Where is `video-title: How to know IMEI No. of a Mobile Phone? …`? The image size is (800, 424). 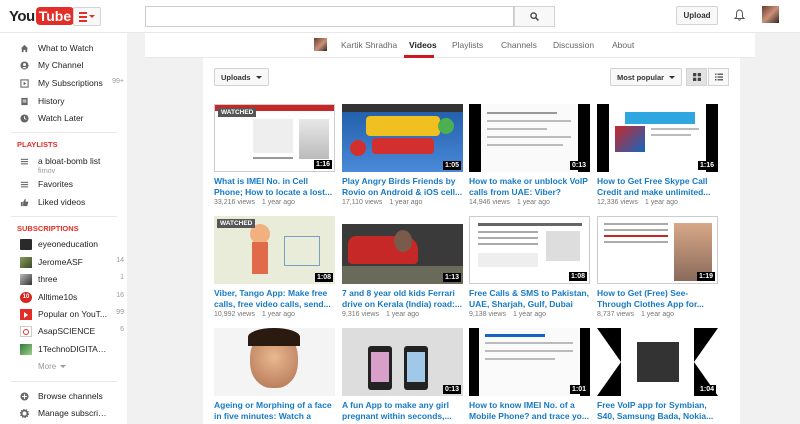
video-title: How to know IMEI No. of a Mobile Phone? … is located at coordinates (529, 410).